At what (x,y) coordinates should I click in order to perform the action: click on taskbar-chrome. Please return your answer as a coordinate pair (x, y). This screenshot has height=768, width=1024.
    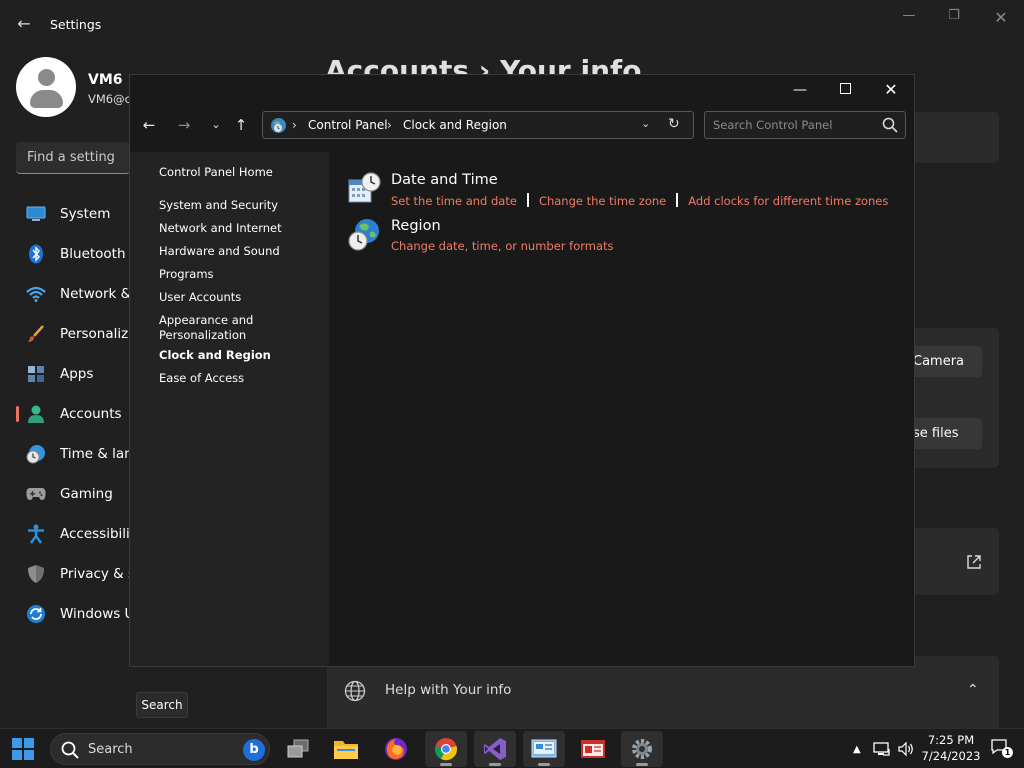
    Looking at the image, I should click on (446, 749).